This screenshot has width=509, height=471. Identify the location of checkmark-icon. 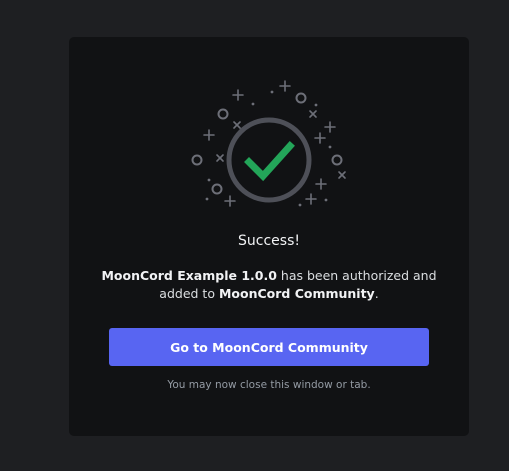
(269, 161).